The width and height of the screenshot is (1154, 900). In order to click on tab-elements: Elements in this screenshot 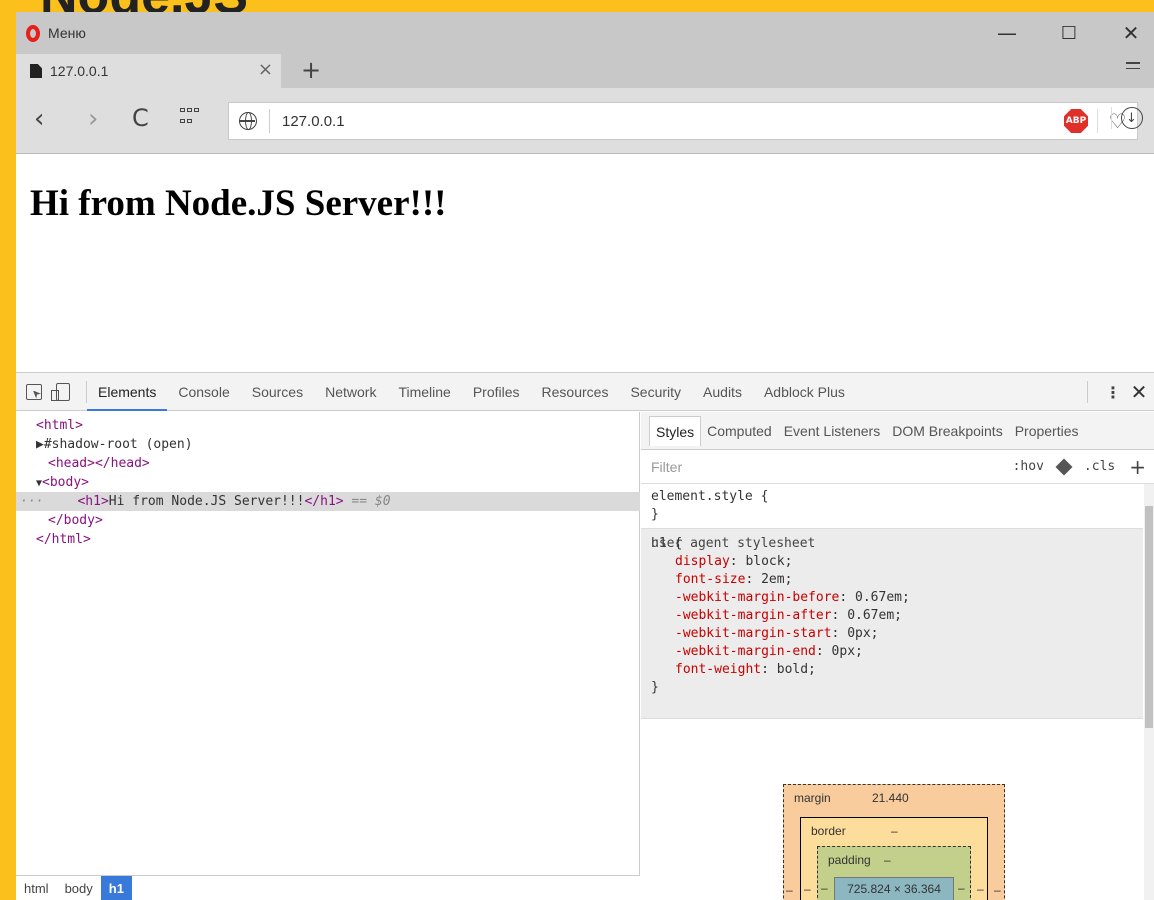, I will do `click(127, 392)`.